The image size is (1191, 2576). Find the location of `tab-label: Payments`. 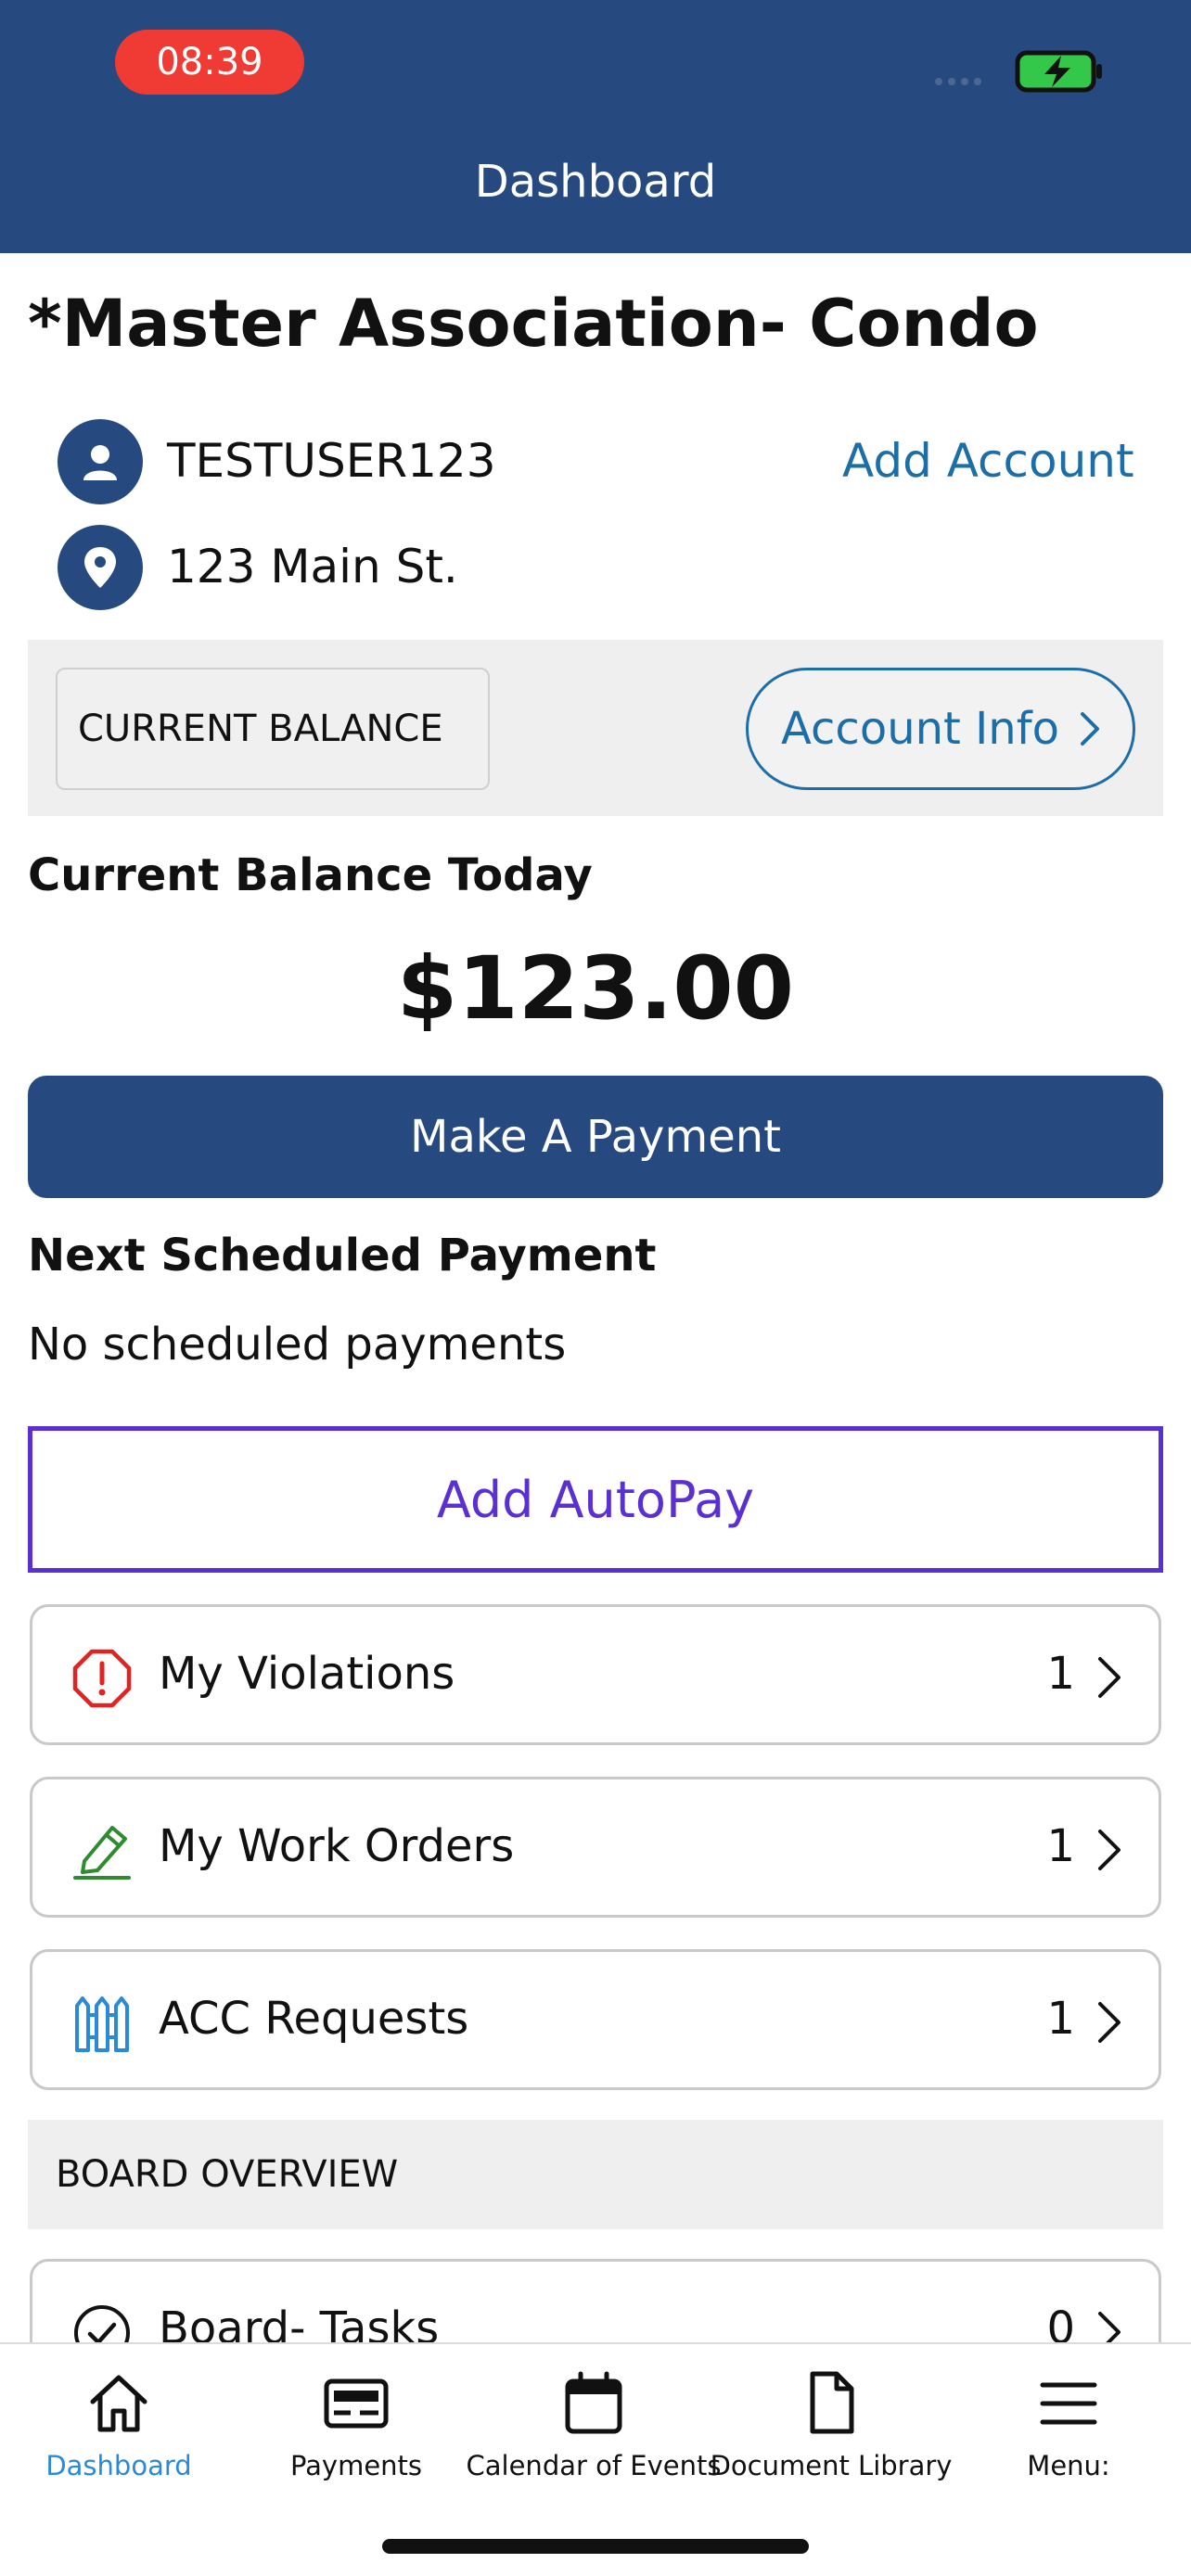

tab-label: Payments is located at coordinates (356, 2465).